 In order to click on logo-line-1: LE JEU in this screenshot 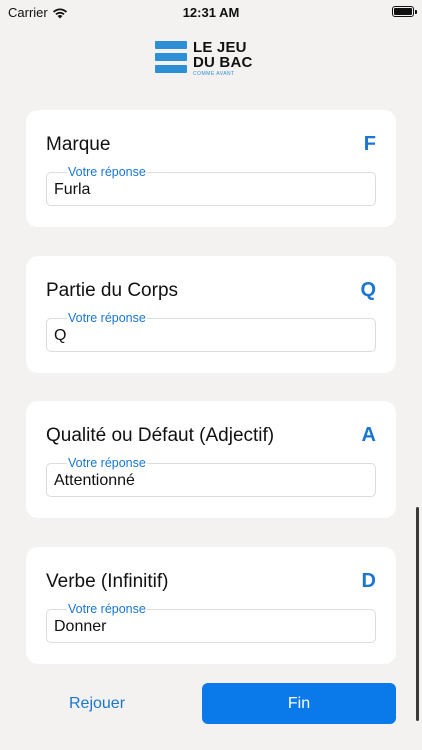, I will do `click(220, 47)`.